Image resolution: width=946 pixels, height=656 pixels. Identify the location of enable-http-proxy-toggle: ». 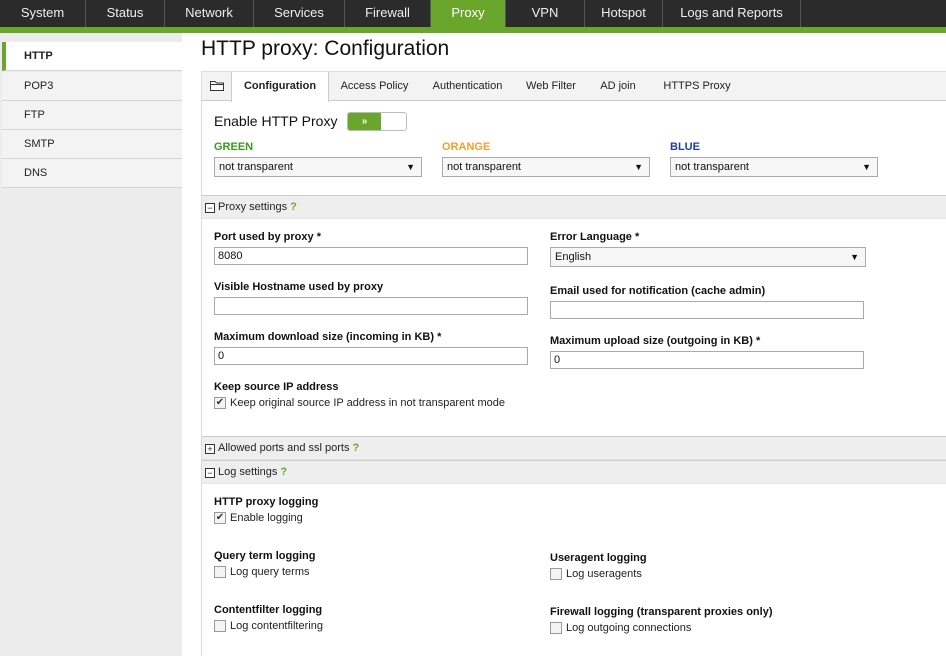
(377, 121).